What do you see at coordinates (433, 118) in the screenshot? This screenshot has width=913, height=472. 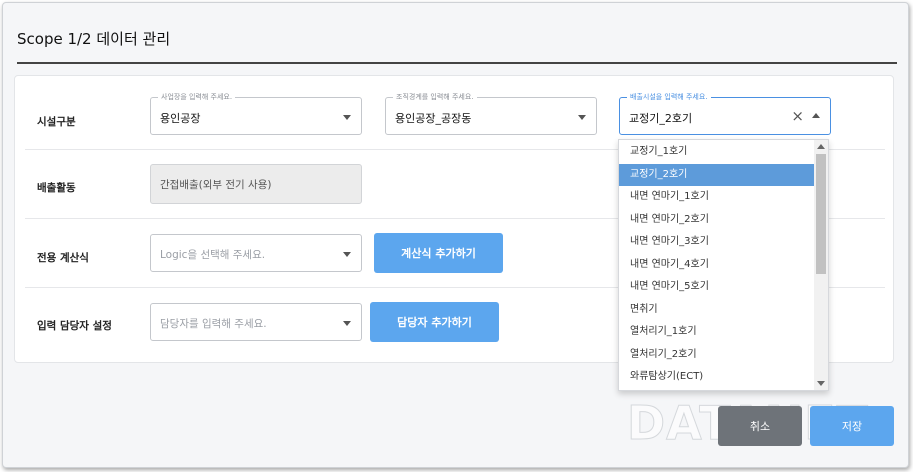 I see `org-value: 용인공장_공장동` at bounding box center [433, 118].